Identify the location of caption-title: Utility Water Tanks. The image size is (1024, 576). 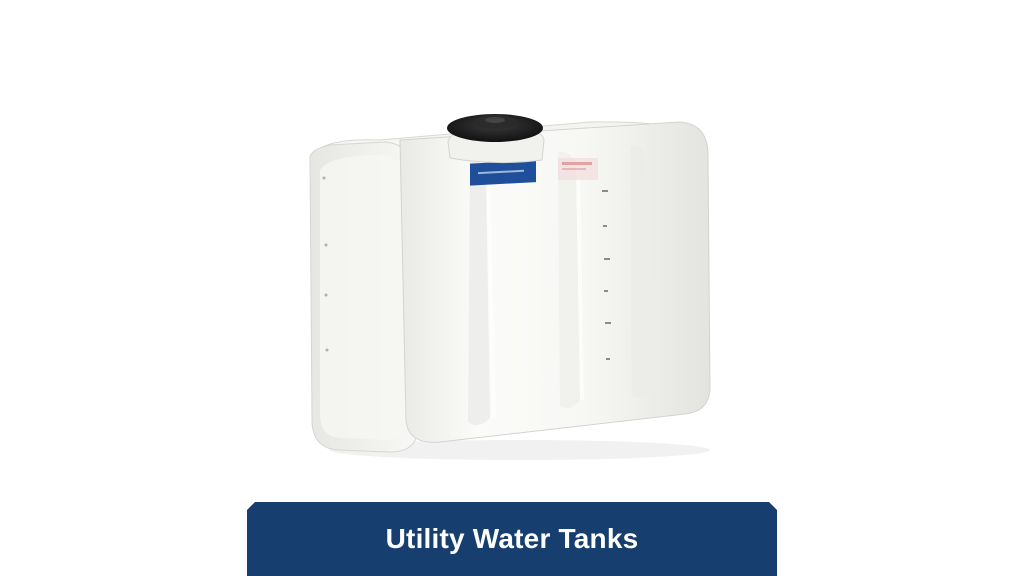
(512, 538).